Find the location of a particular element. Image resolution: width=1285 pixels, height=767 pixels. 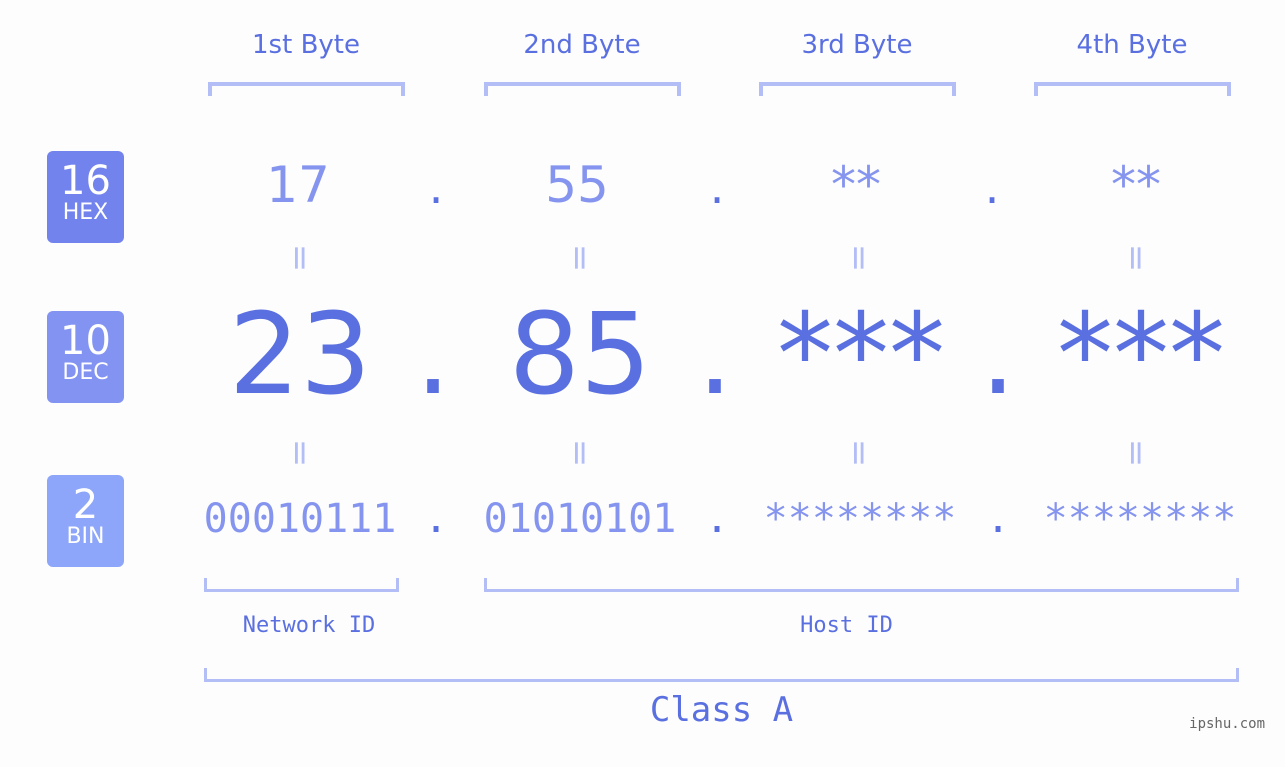

hex-byte-4: ** is located at coordinates (1136, 185).